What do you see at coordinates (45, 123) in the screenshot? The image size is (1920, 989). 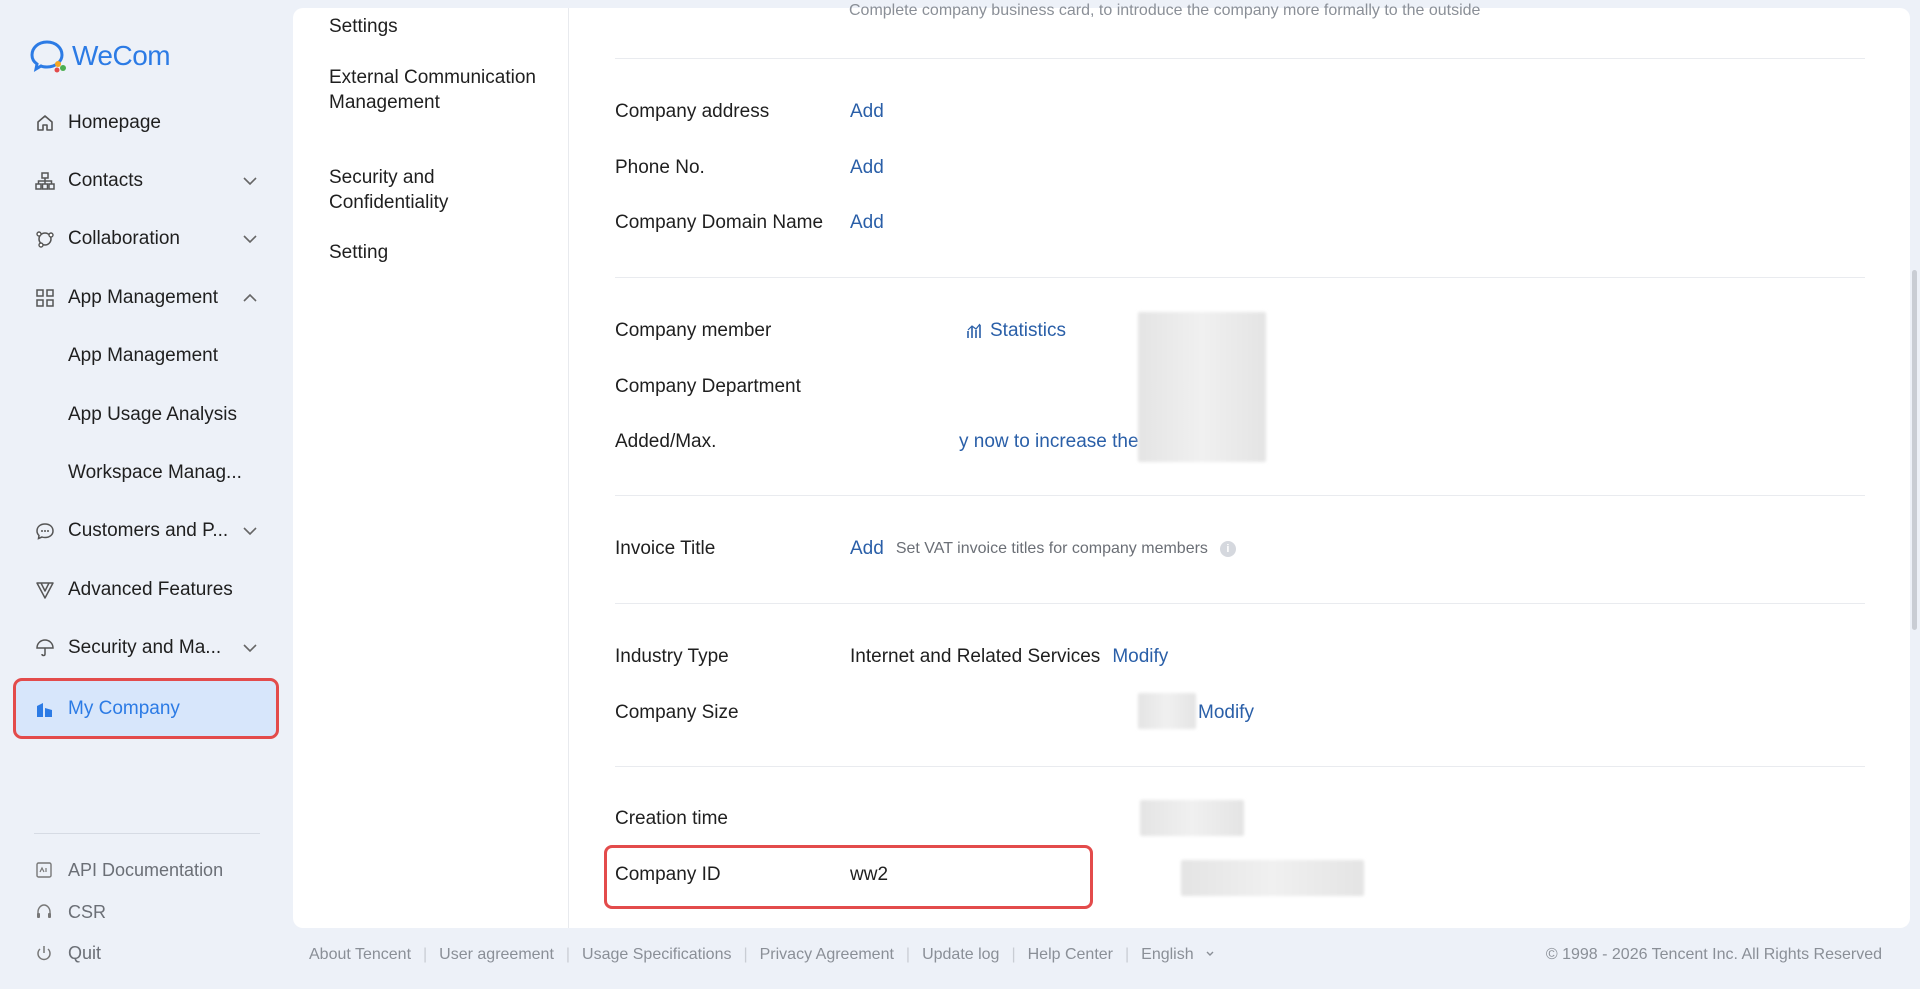 I see `home-icon` at bounding box center [45, 123].